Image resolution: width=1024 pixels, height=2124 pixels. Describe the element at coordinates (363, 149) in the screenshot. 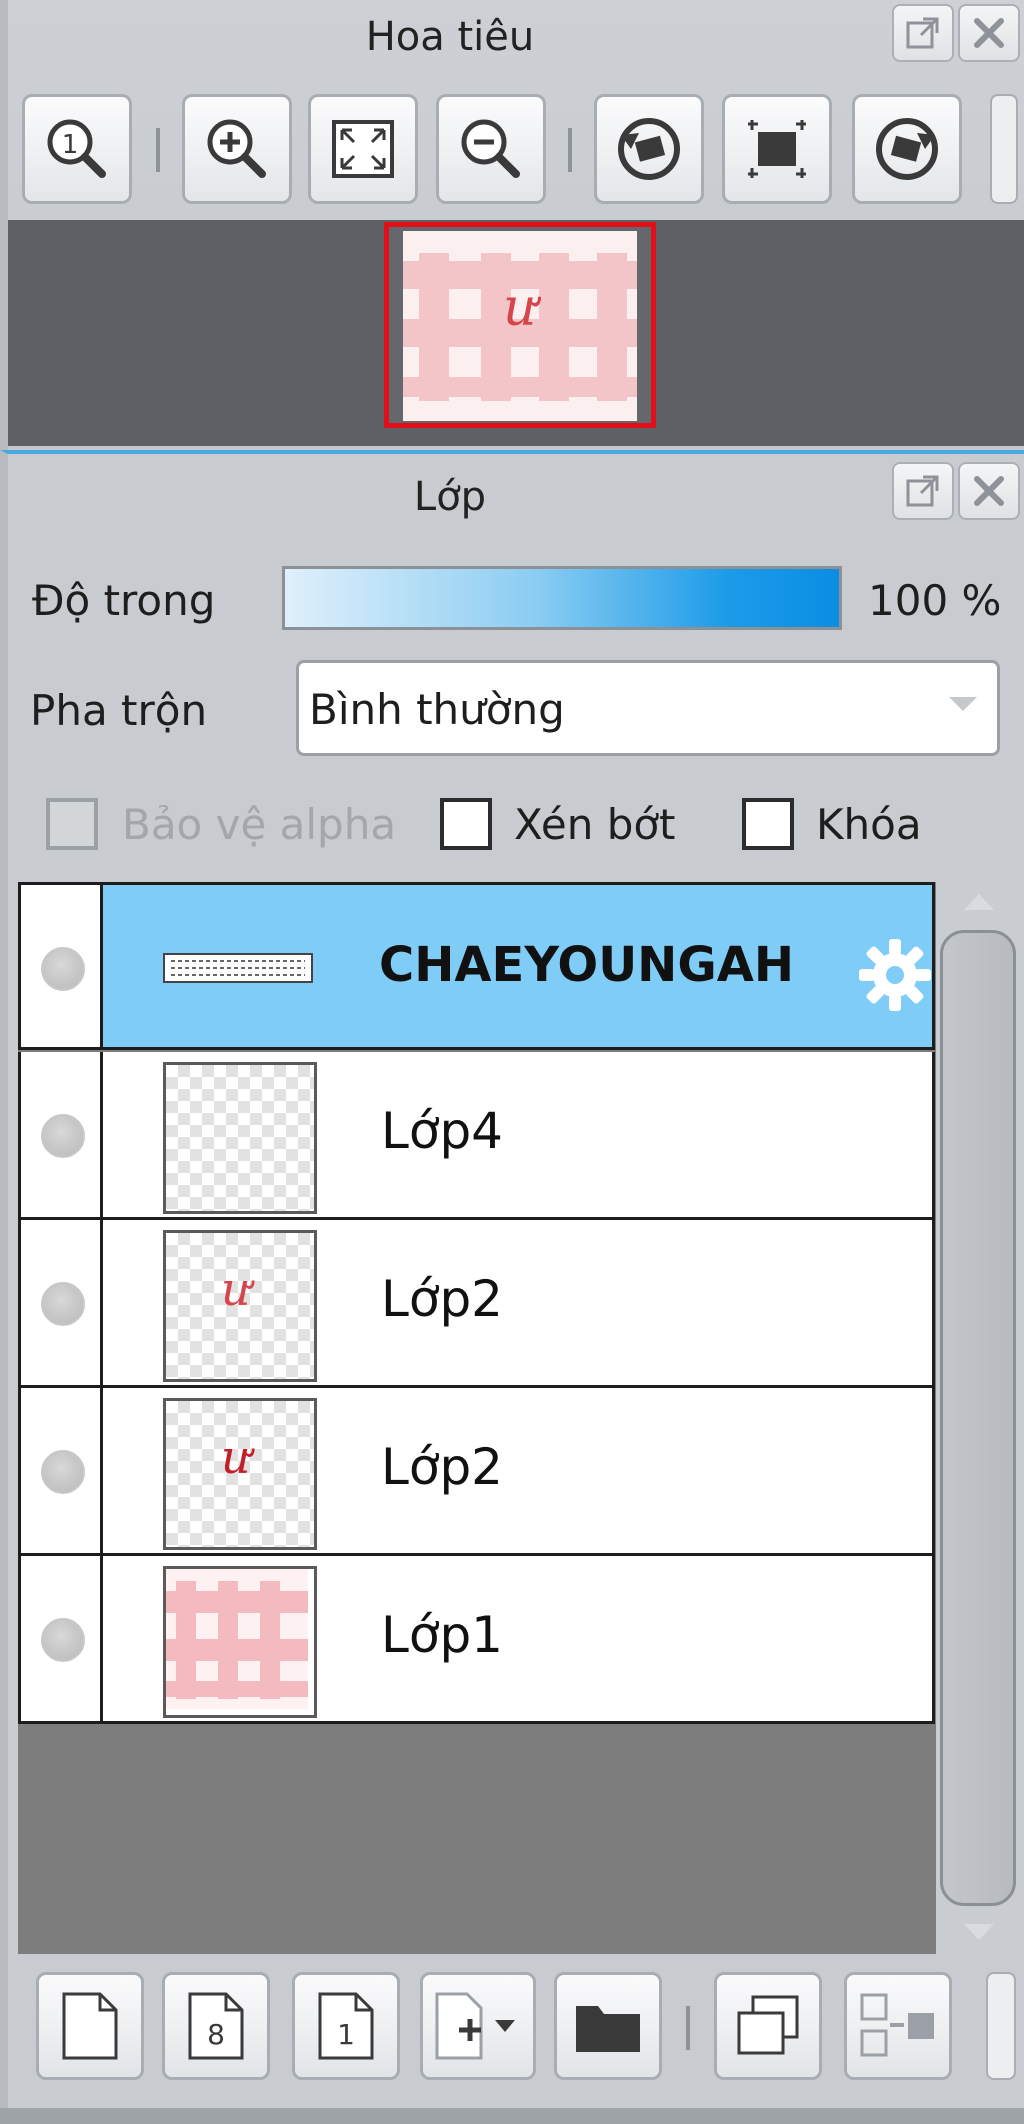

I see `fit-screen-icon` at that location.